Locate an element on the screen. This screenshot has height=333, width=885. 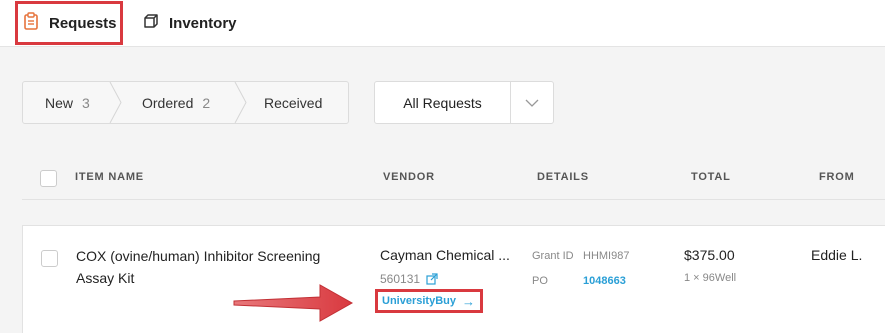
tab-inventory: Inventory is located at coordinates (190, 23).